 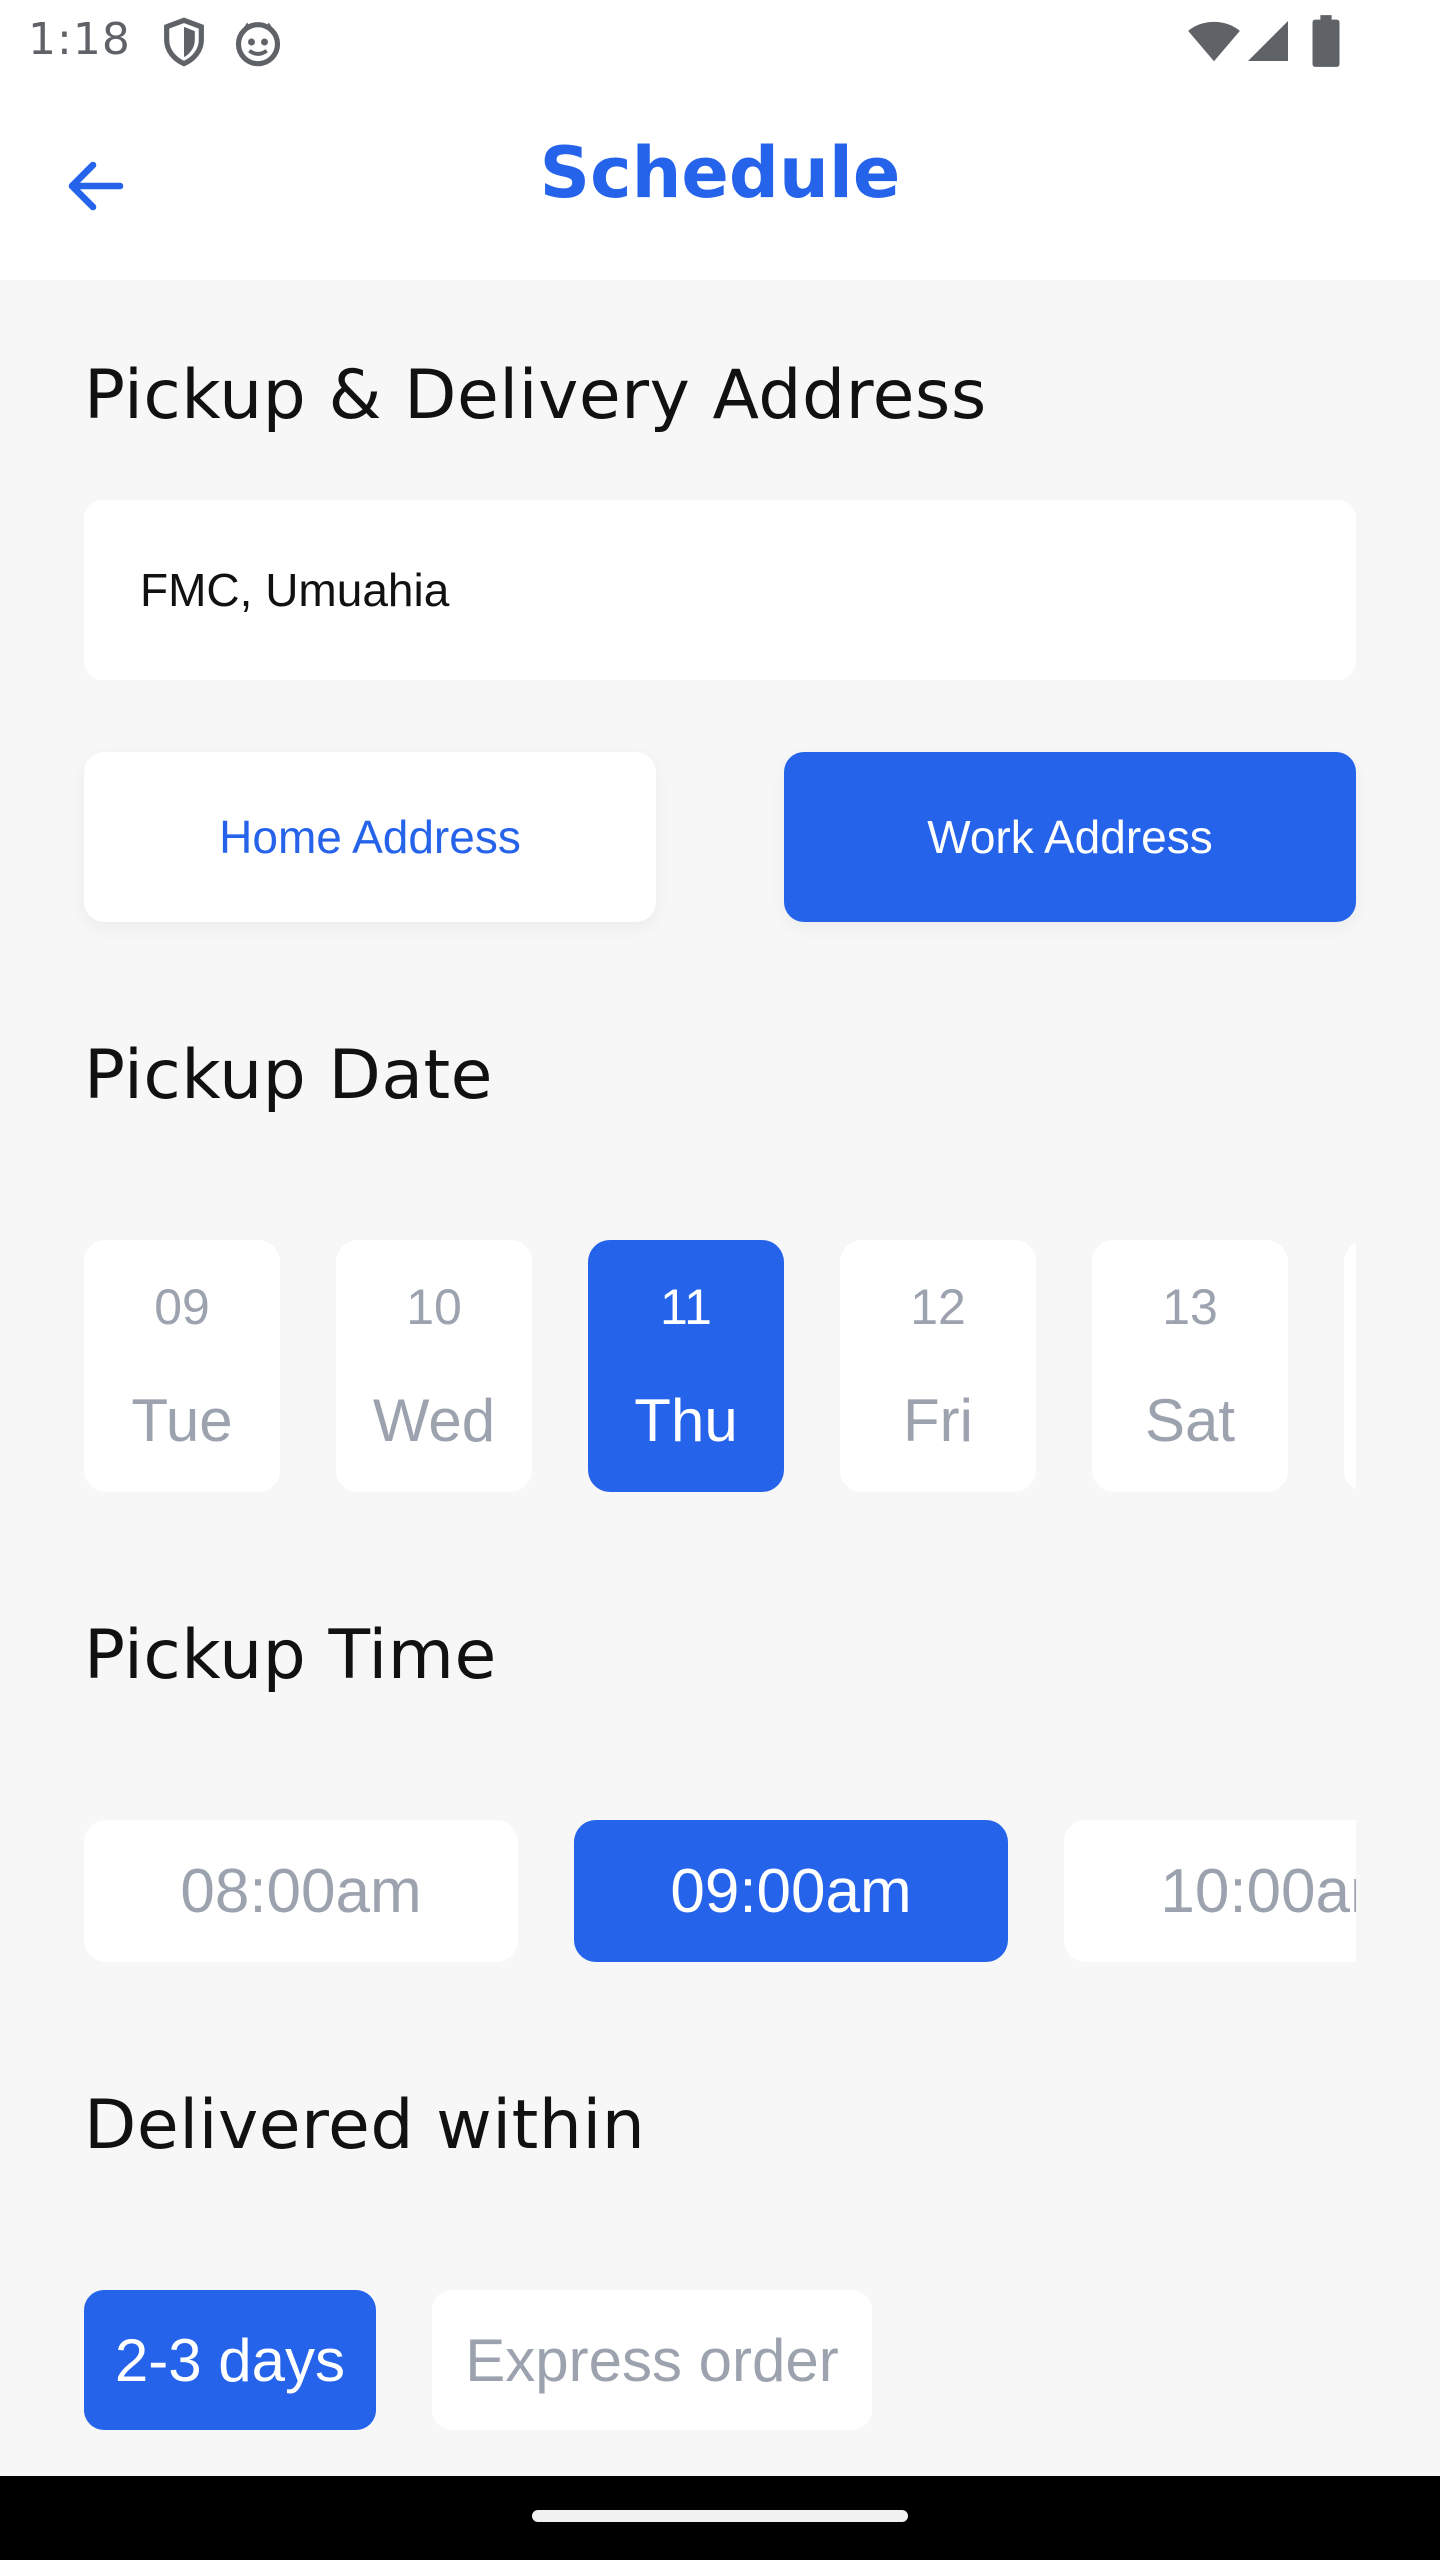 I want to click on date-weekday: Thu, so click(x=686, y=1420).